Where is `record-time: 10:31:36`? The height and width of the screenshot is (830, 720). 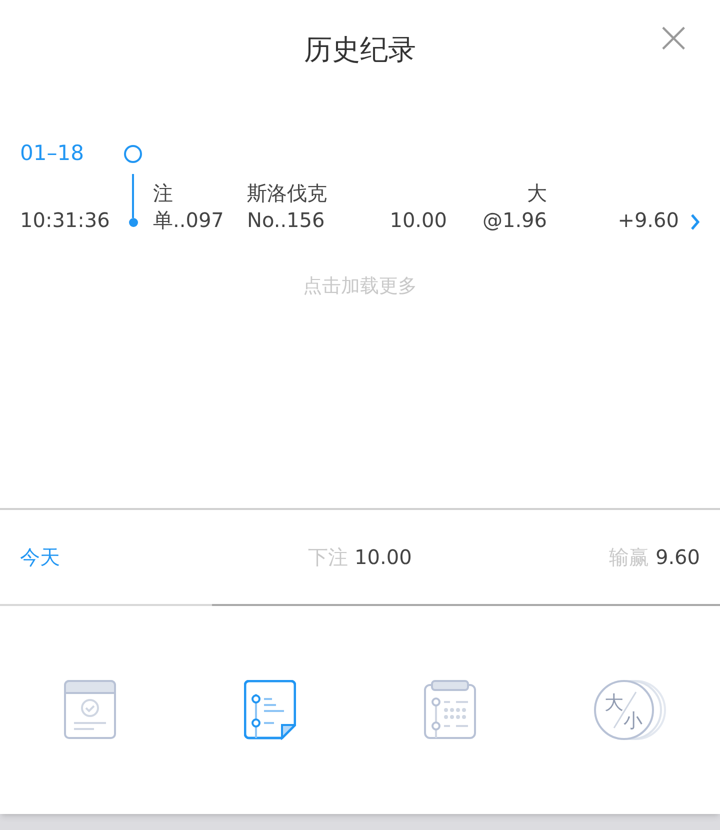
record-time: 10:31:36 is located at coordinates (65, 220).